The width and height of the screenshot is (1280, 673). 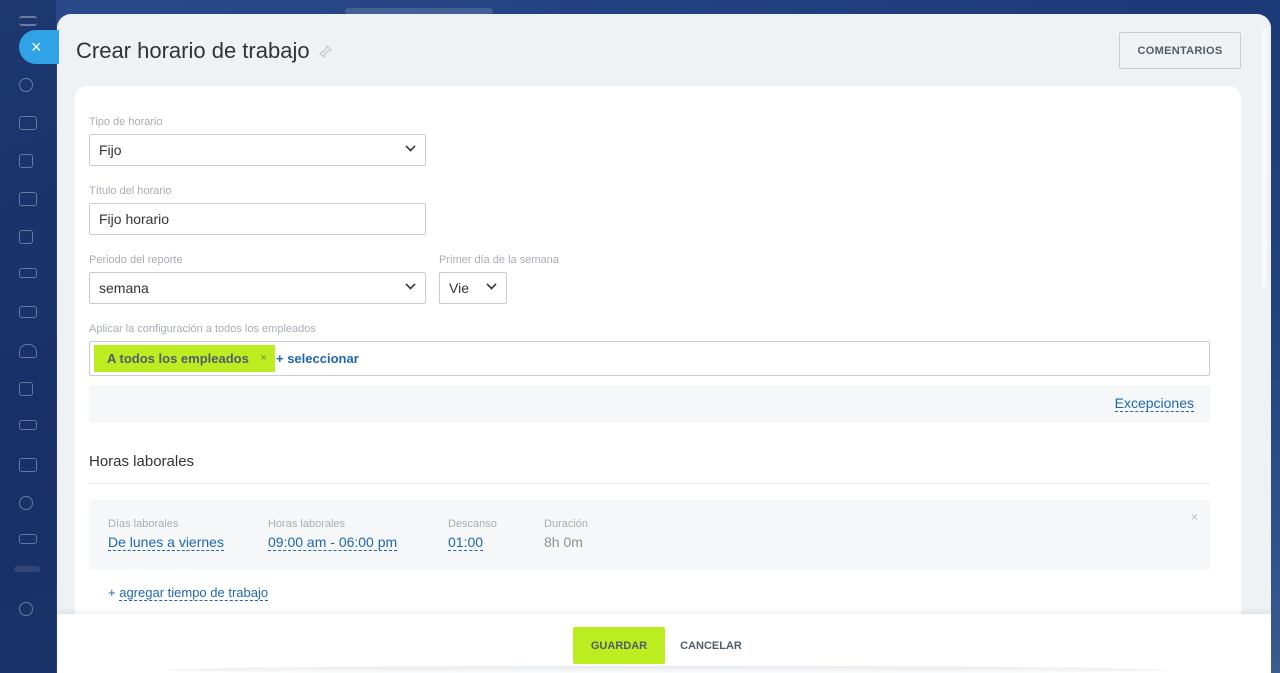 I want to click on duration-column: Duración 8h 0m, so click(x=566, y=535).